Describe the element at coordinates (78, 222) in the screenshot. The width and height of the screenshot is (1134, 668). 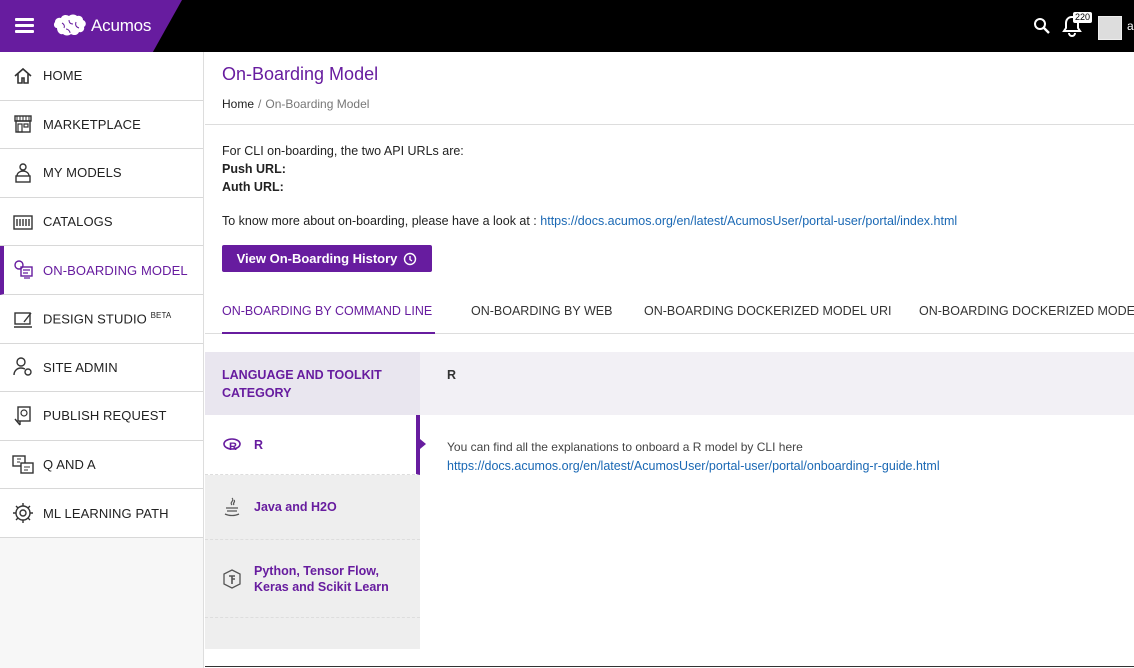
I see `sidebar-item-label: CATALOGS` at that location.